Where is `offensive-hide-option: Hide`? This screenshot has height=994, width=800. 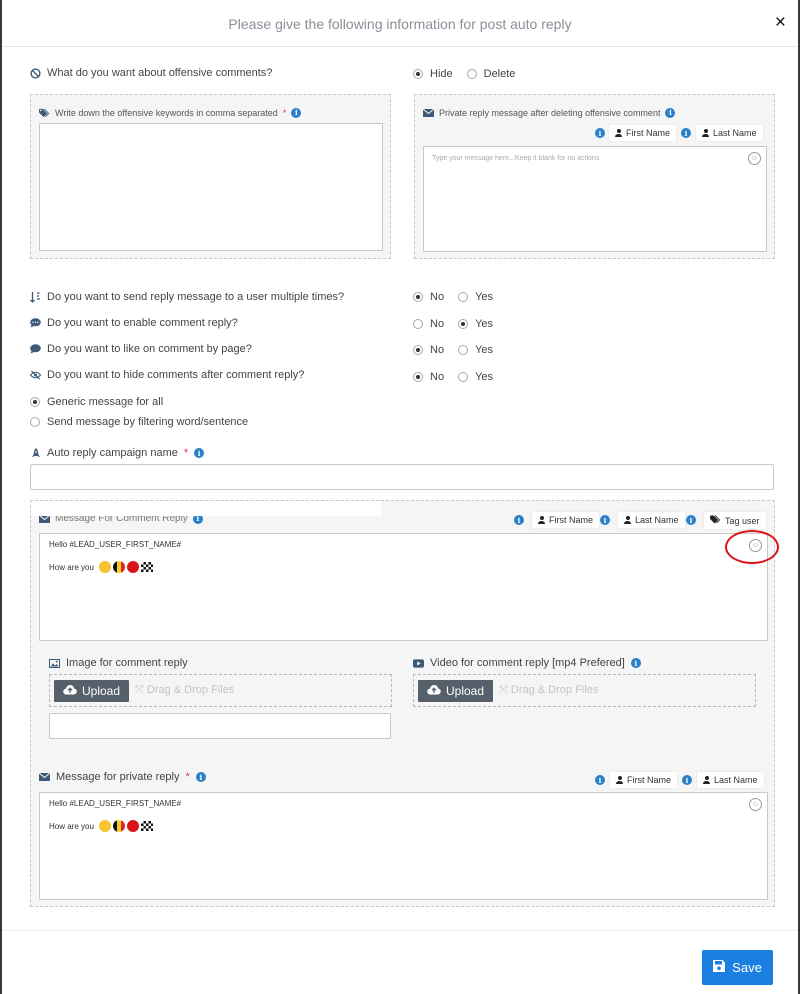
offensive-hide-option: Hide is located at coordinates (433, 74).